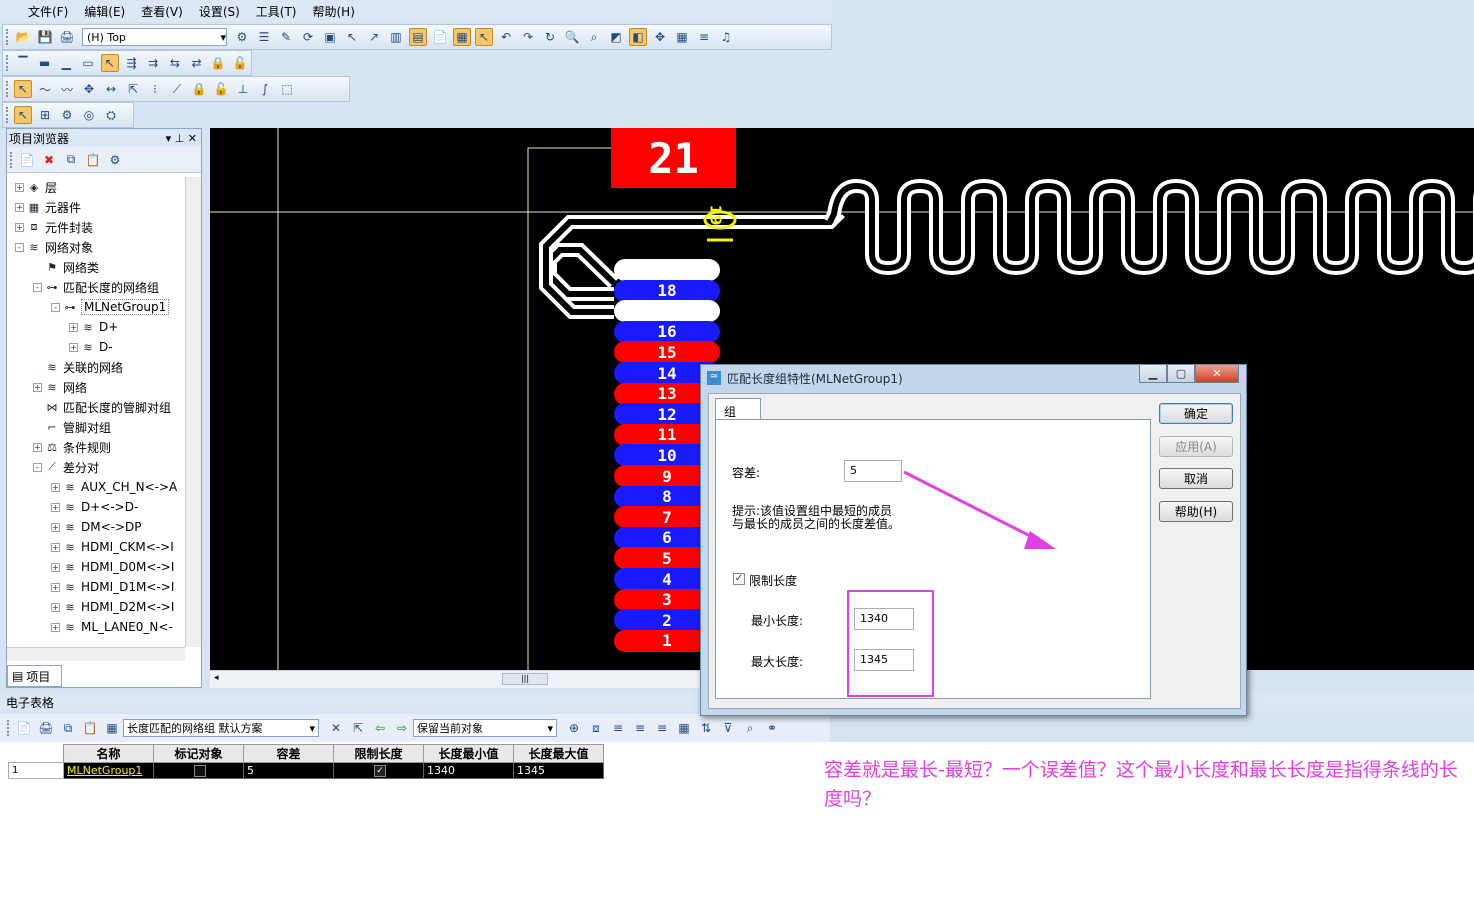 The height and width of the screenshot is (902, 1474). What do you see at coordinates (1196, 511) in the screenshot?
I see `help-button: 帮助(H)` at bounding box center [1196, 511].